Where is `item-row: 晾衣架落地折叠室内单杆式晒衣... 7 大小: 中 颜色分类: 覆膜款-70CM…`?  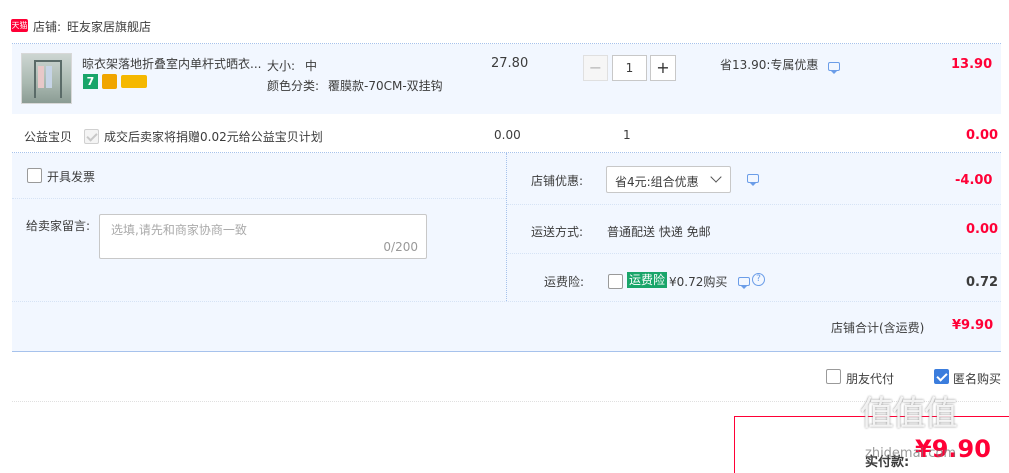
item-row: 晾衣架落地折叠室内单杆式晒衣... 7 大小: 中 颜色分类: 覆膜款-70CM… is located at coordinates (506, 79).